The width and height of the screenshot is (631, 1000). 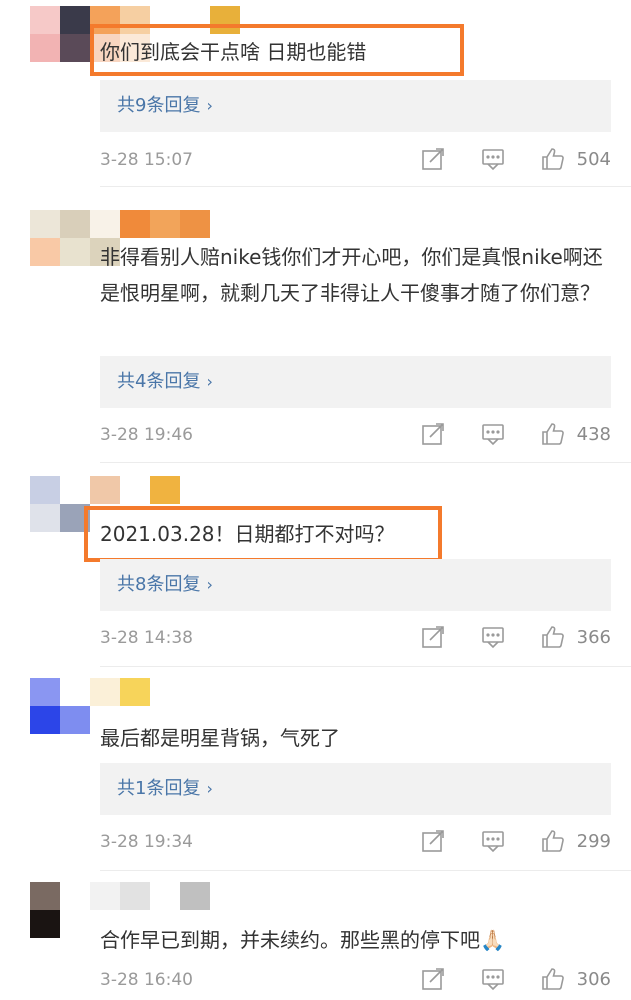 I want to click on reply-box: 共9条回复 ›, so click(x=355, y=106).